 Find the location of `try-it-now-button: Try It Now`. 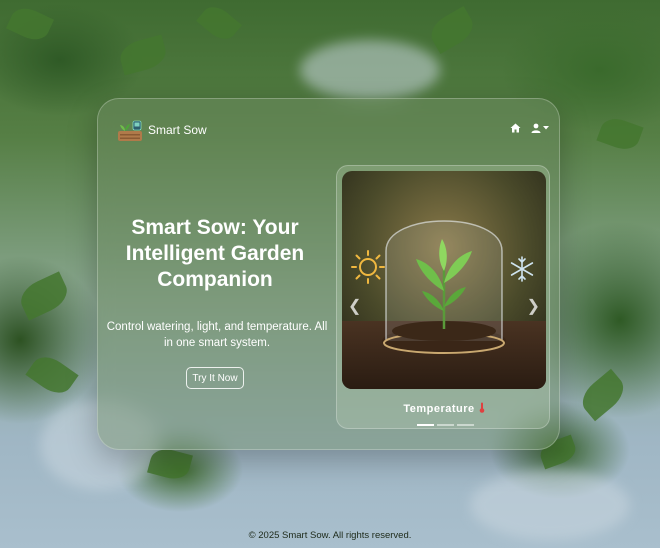

try-it-now-button: Try It Now is located at coordinates (215, 378).